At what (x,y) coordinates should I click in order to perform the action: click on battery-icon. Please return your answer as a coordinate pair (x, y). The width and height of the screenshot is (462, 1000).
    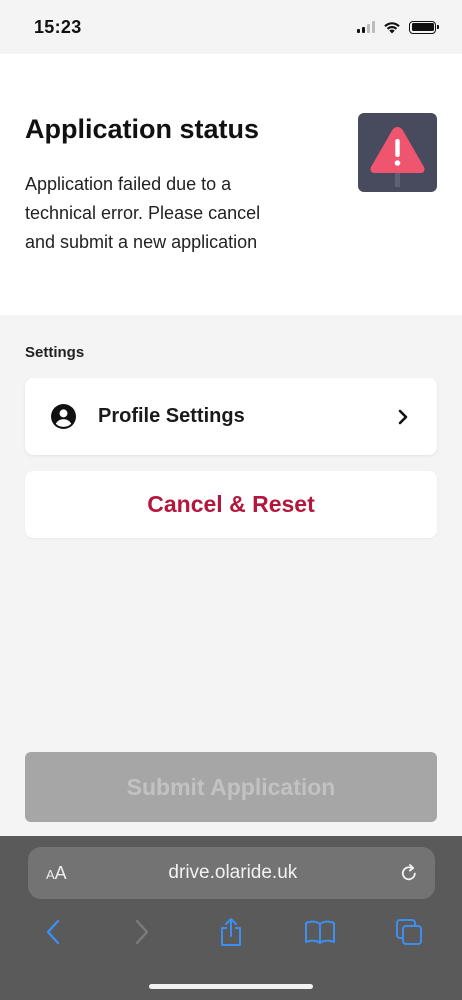
    Looking at the image, I should click on (424, 27).